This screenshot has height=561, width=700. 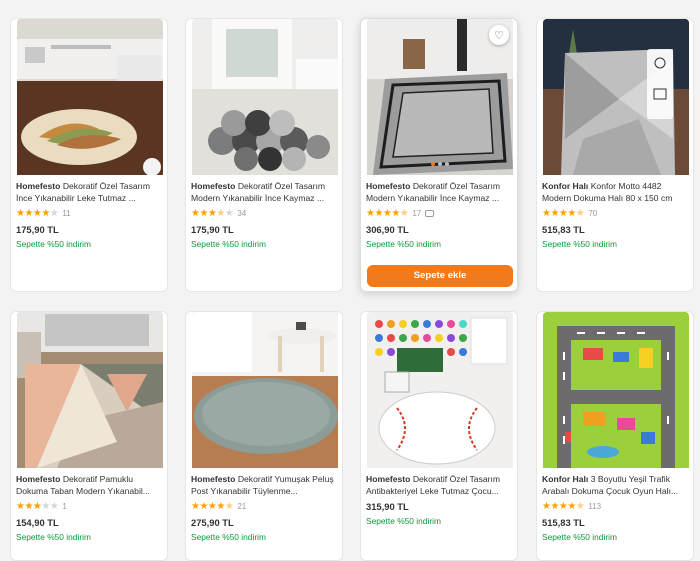 I want to click on product-price: 154,90 TL, so click(x=37, y=522).